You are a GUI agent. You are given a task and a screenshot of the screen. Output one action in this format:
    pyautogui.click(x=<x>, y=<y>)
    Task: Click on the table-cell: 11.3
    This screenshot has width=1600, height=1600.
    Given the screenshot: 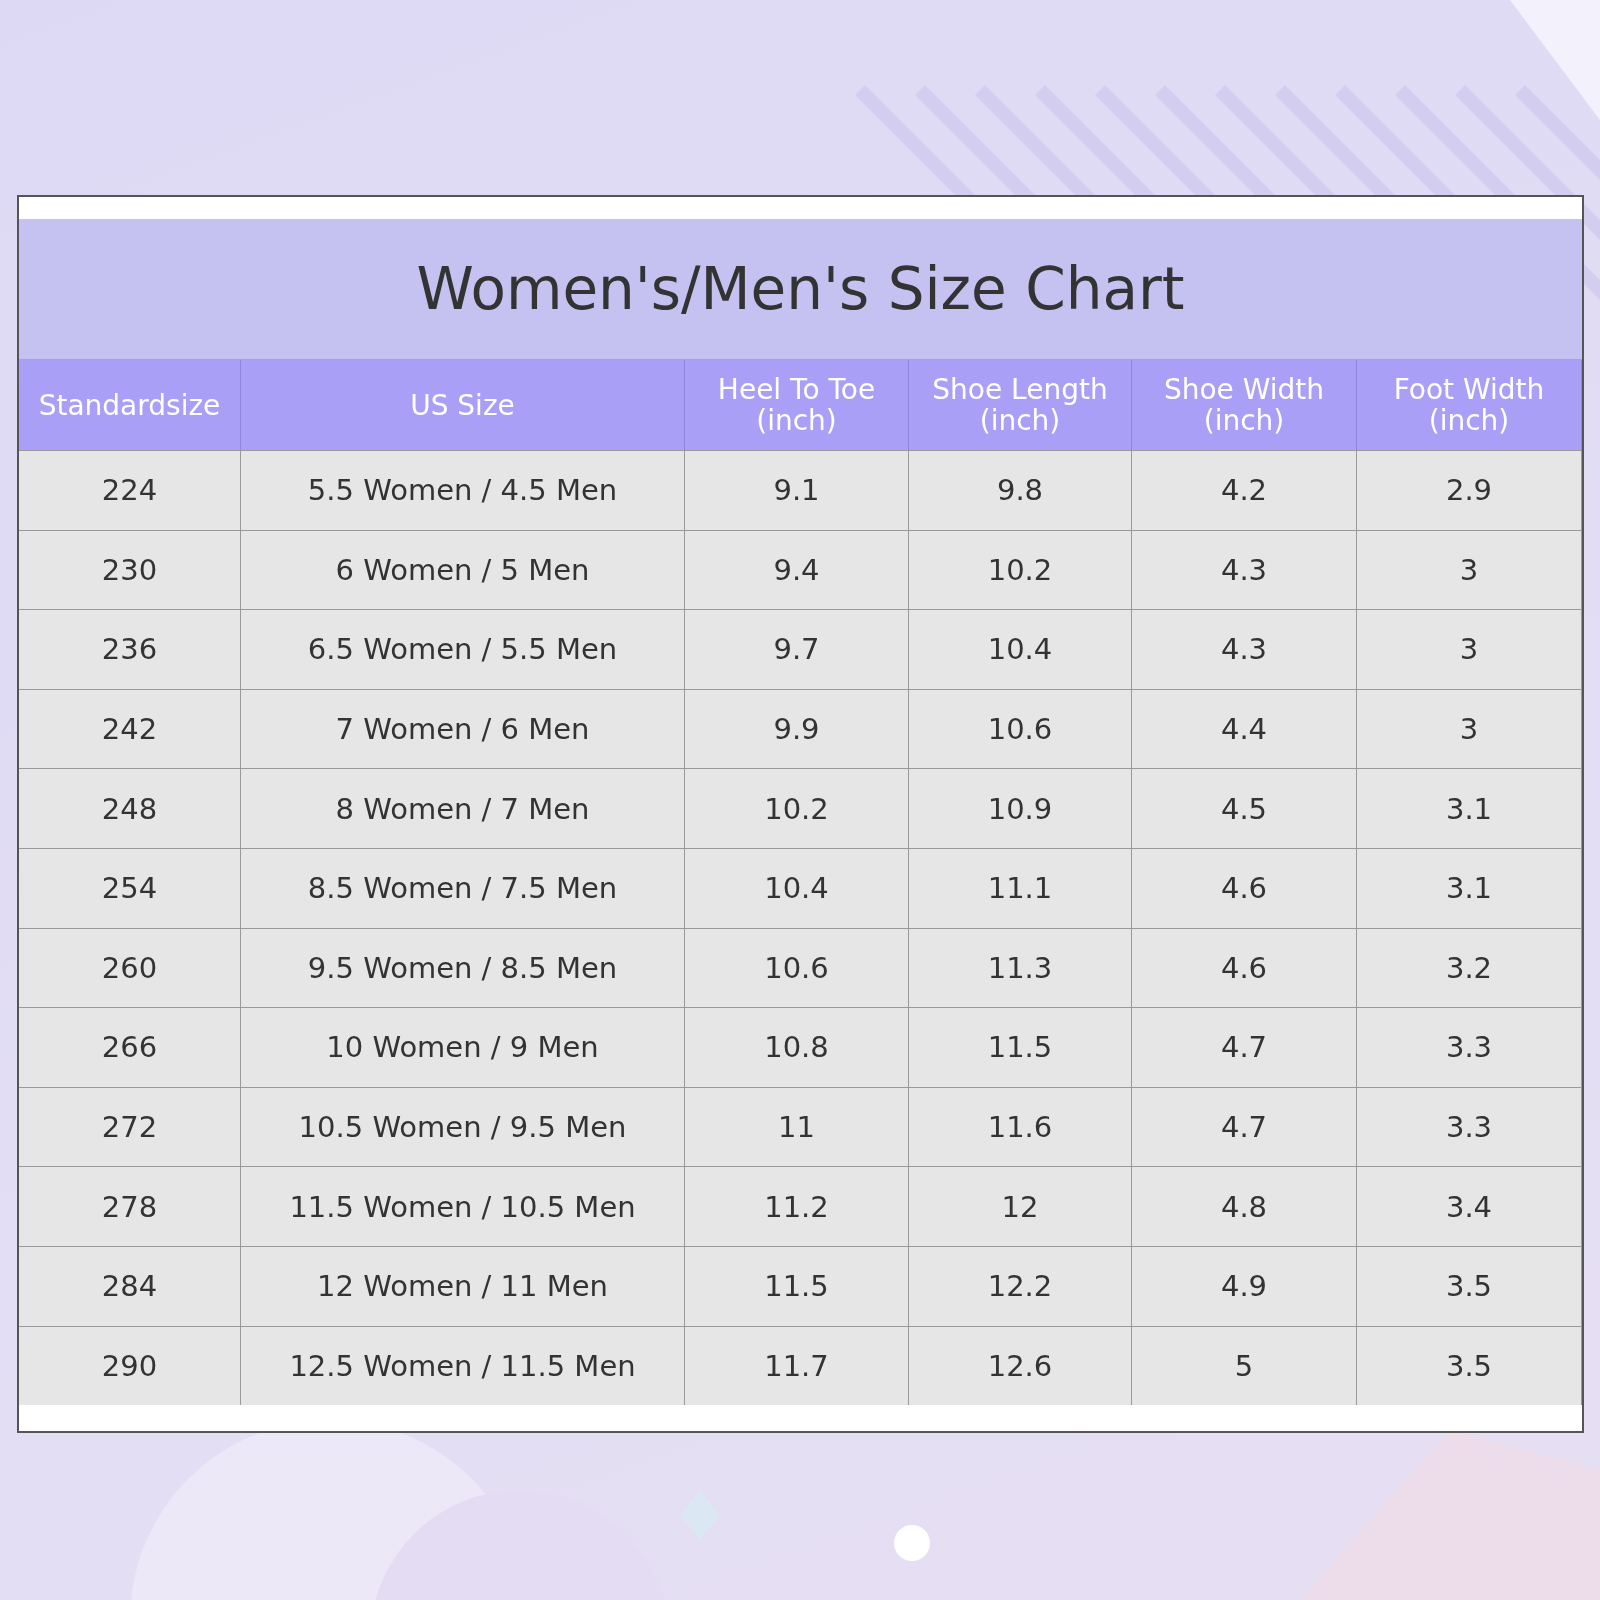 What is the action you would take?
    pyautogui.click(x=1020, y=967)
    